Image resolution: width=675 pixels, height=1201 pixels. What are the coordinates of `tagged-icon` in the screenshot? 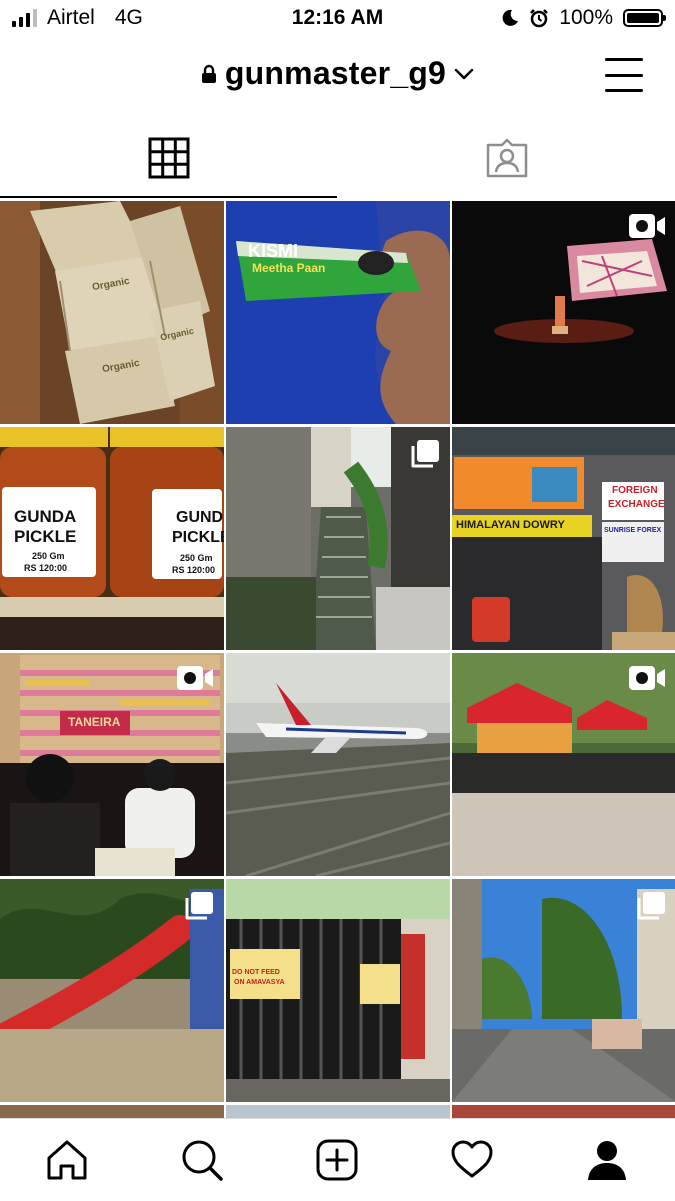 It's located at (506, 158).